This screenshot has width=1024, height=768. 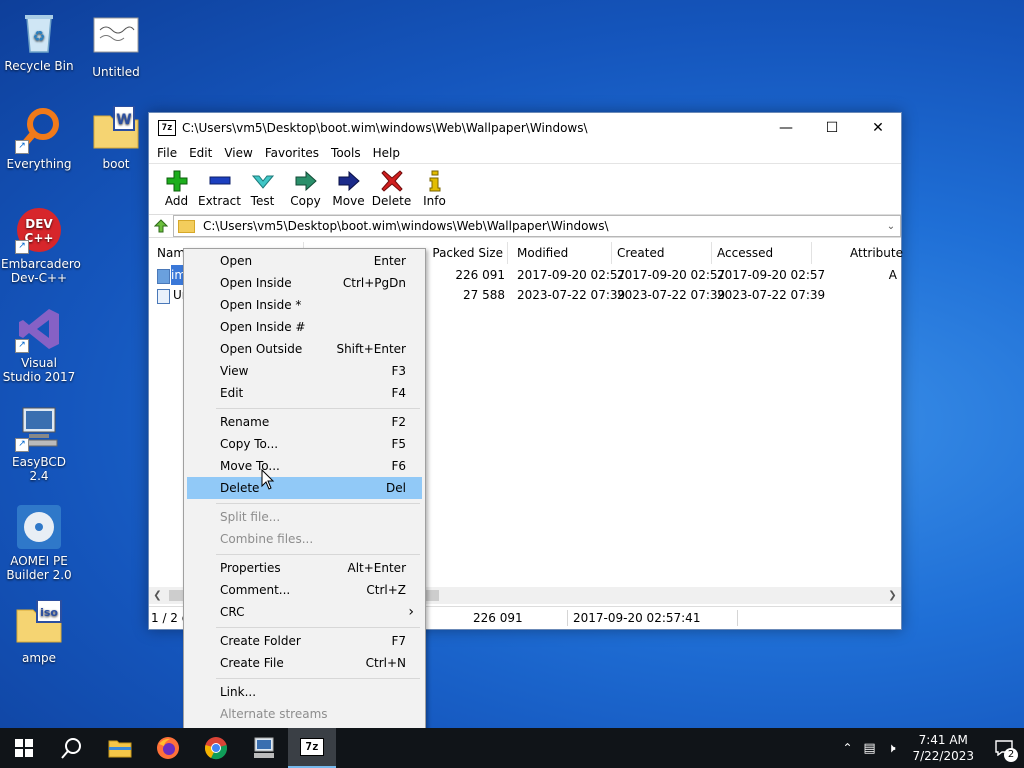 I want to click on desktop-icon-recycle-bin: ♻ Recycle Bin, so click(x=39, y=40).